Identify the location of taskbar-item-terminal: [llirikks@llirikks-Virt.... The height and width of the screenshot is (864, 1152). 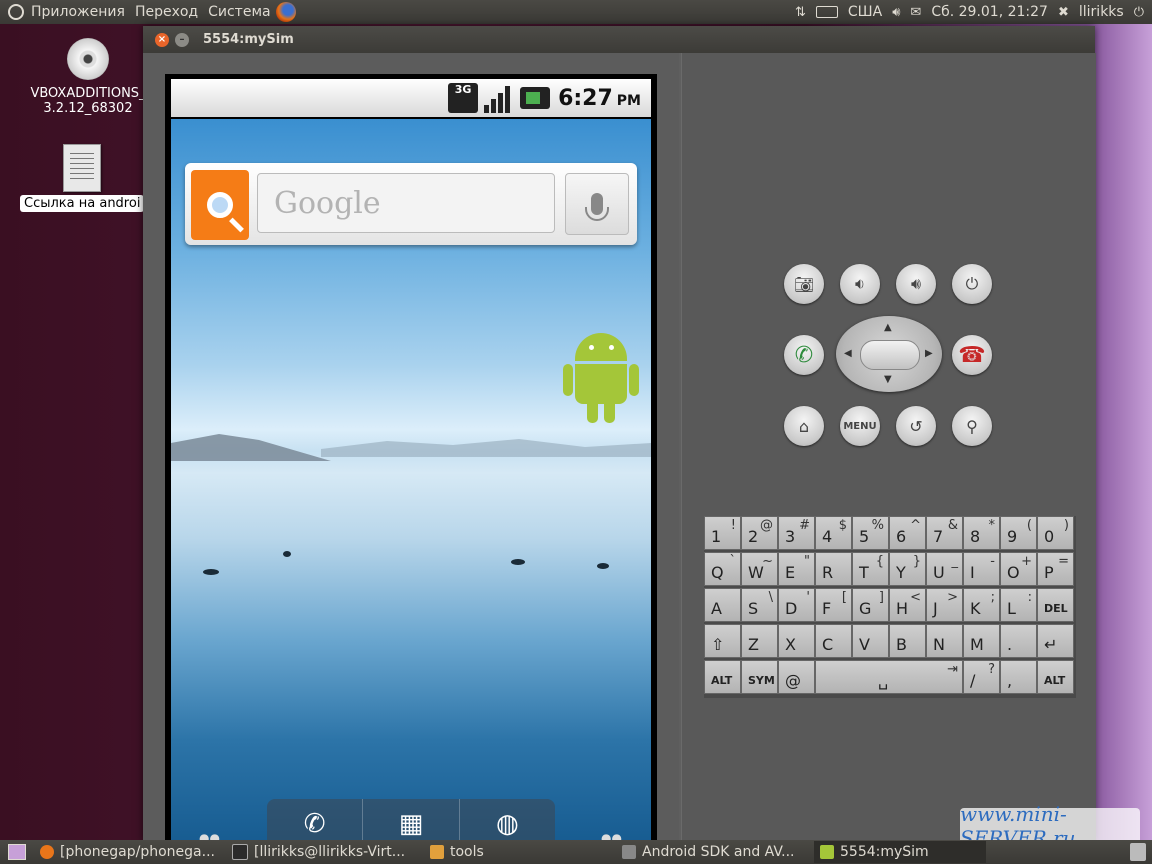
(325, 852).